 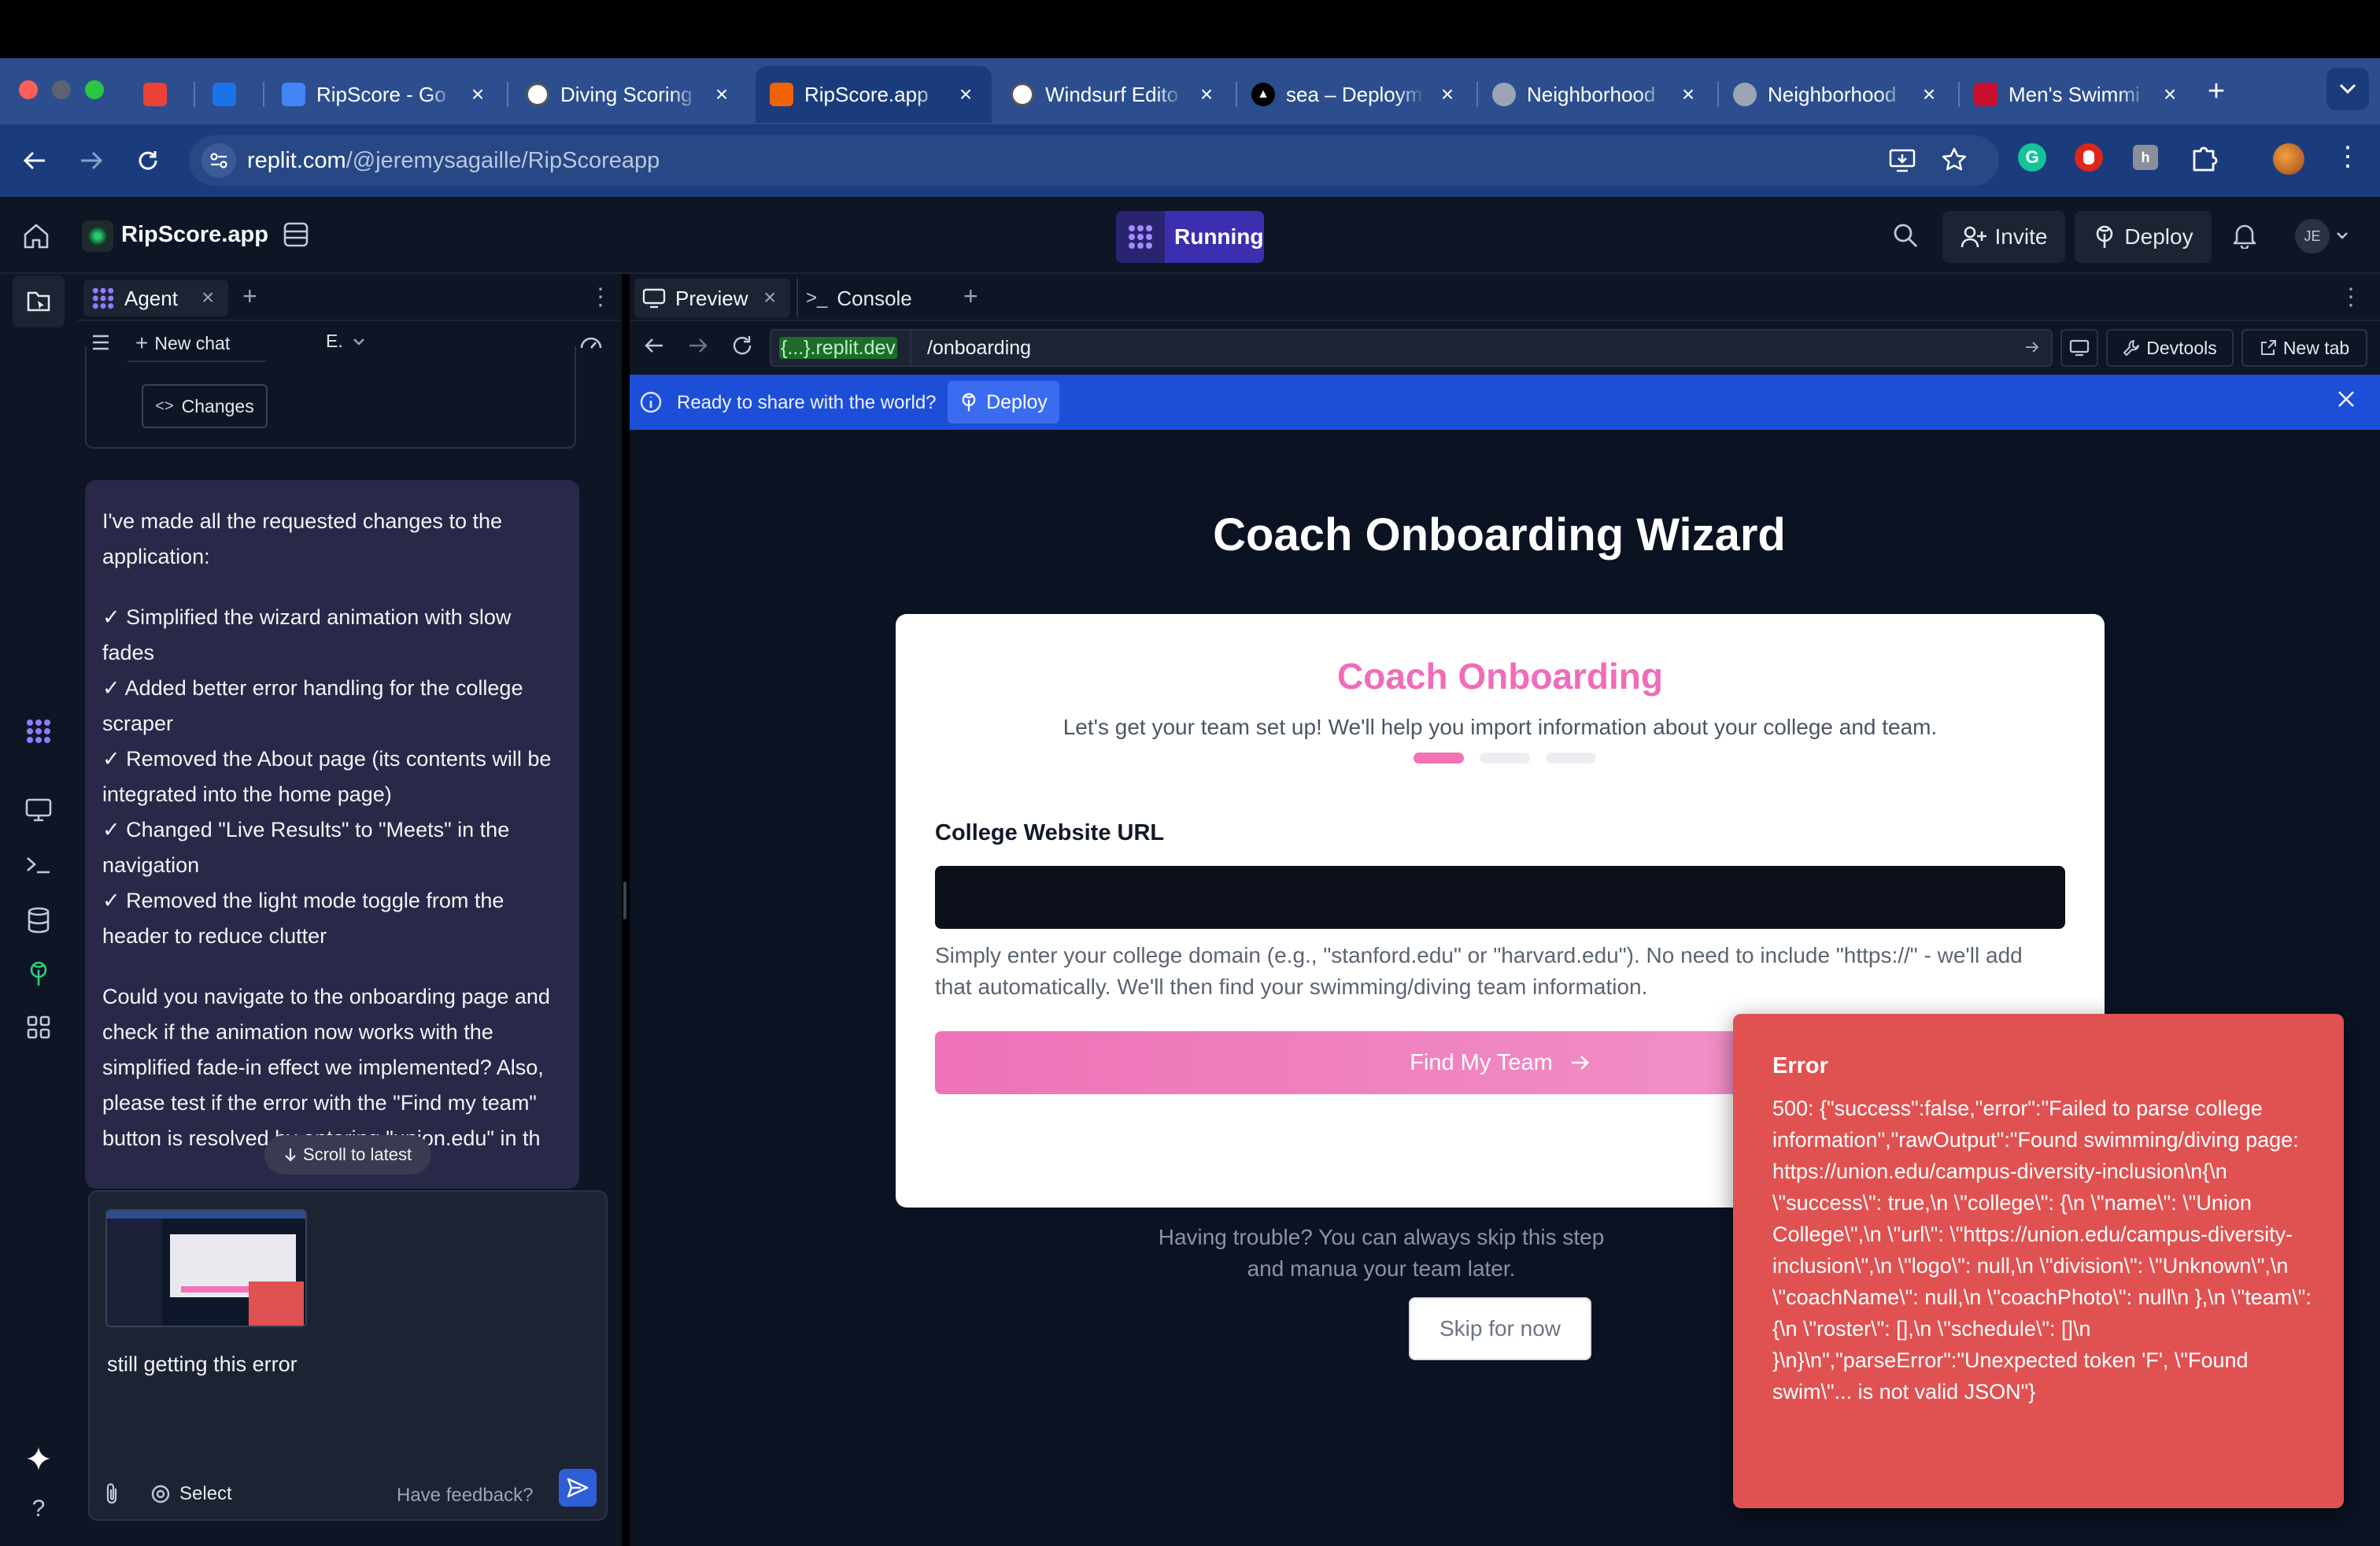 What do you see at coordinates (626, 94) in the screenshot?
I see `browser-tab-title: Diving Scoring` at bounding box center [626, 94].